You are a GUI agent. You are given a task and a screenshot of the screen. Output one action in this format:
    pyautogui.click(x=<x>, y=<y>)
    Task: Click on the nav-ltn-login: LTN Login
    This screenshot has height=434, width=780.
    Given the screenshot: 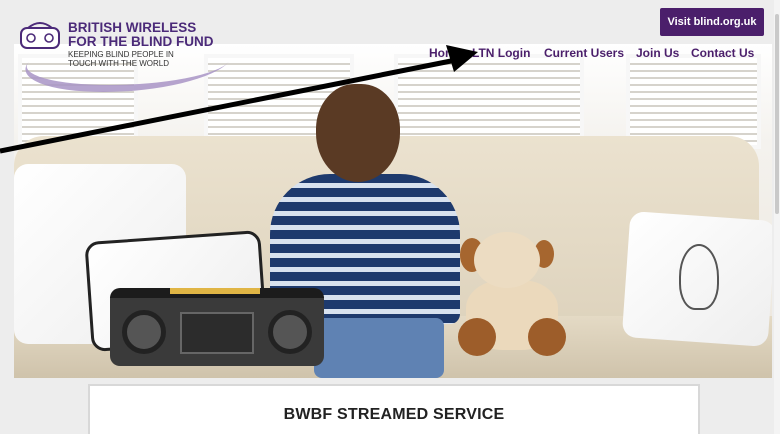 What is the action you would take?
    pyautogui.click(x=501, y=55)
    